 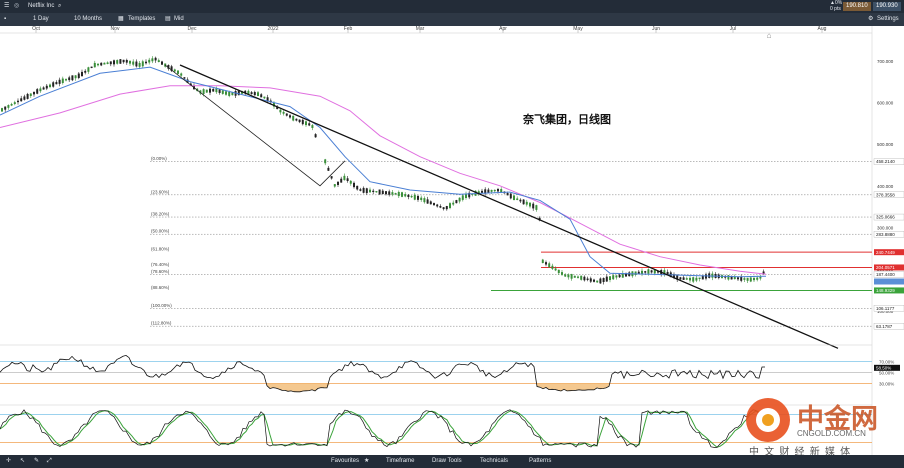 I want to click on fib-level-percent: (112.80%), so click(x=161, y=323).